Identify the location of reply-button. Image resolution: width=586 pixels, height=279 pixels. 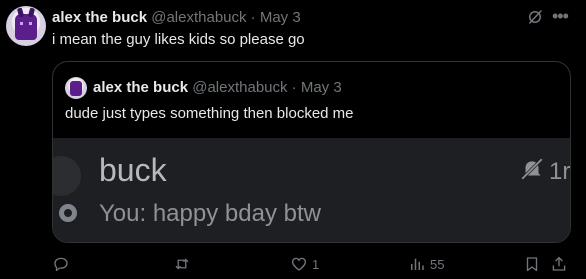
(63, 264).